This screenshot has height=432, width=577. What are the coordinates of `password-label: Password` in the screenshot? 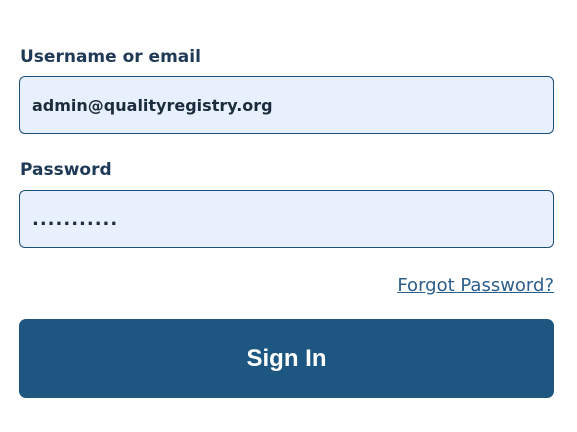 It's located at (66, 170).